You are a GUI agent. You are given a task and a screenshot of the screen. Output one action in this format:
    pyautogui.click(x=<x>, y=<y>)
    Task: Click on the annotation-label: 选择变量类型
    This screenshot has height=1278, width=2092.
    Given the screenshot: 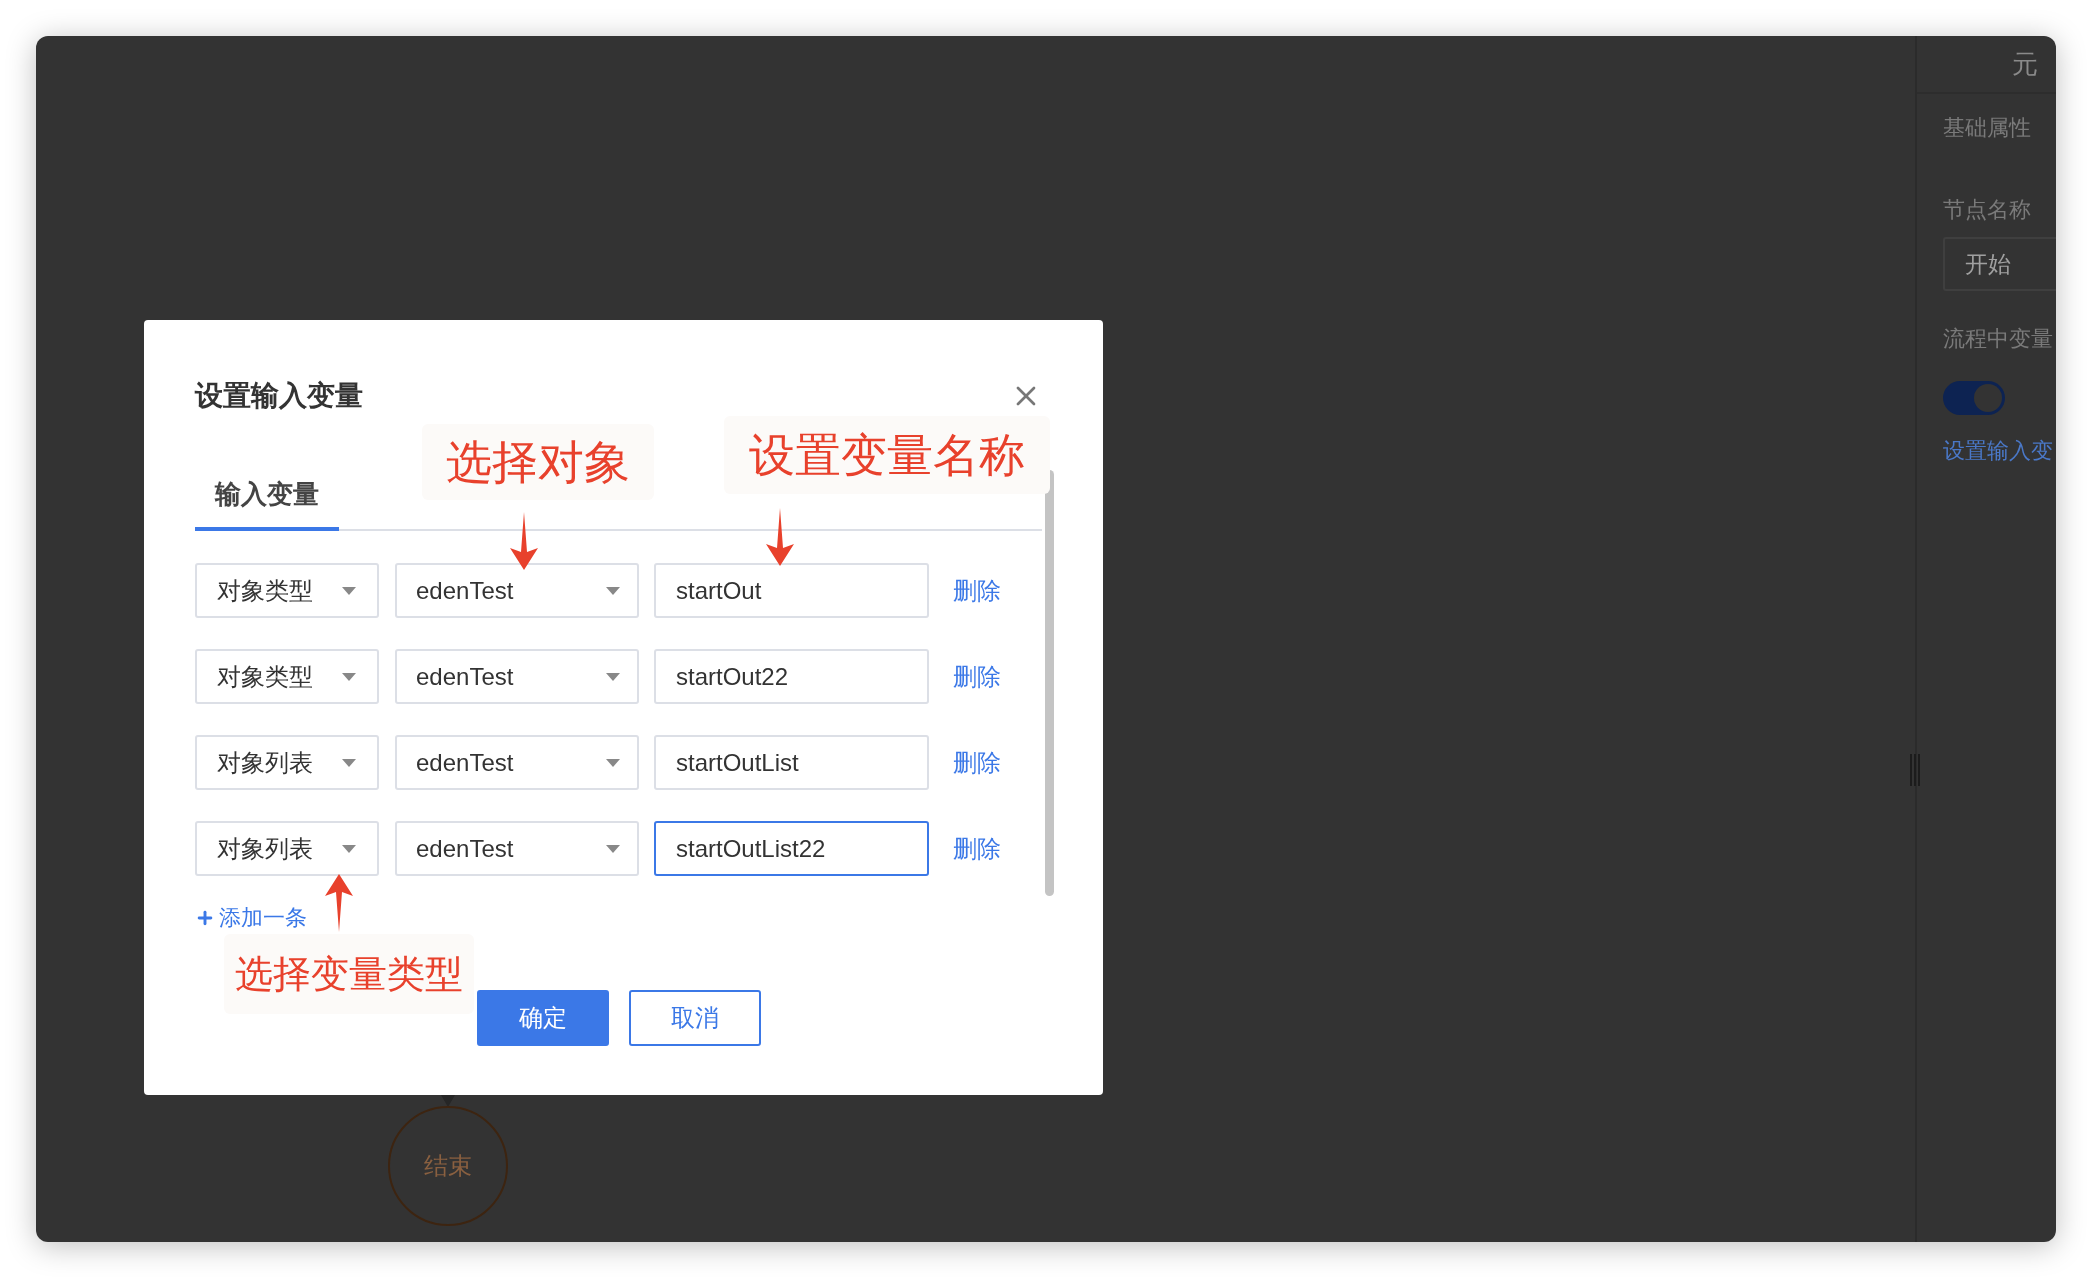 What is the action you would take?
    pyautogui.click(x=349, y=974)
    